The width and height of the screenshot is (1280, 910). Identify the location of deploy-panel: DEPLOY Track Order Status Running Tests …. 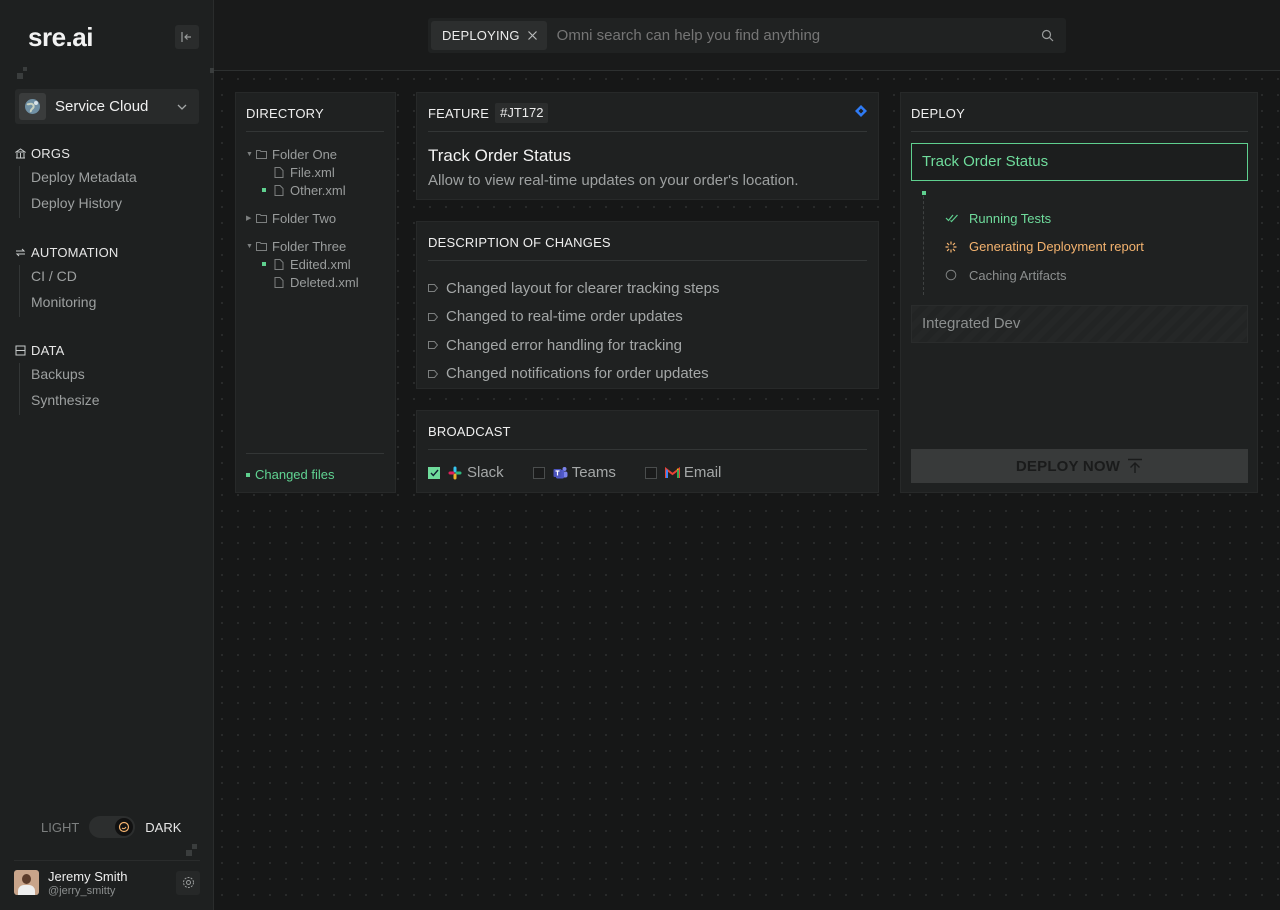
(1079, 292).